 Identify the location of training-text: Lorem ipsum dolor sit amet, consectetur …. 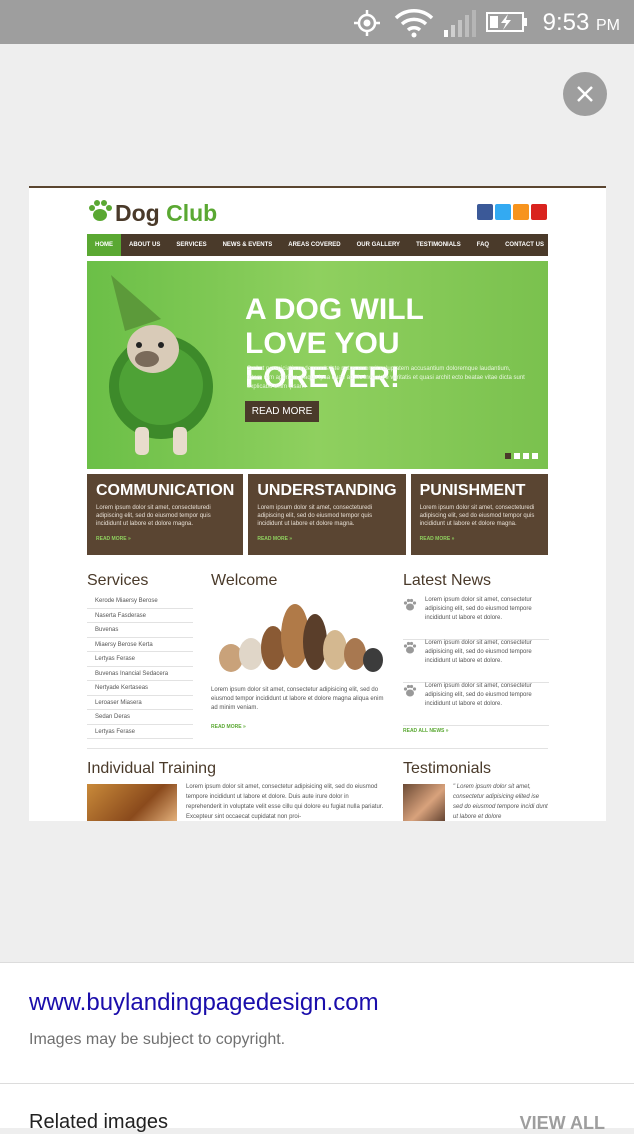
(285, 802).